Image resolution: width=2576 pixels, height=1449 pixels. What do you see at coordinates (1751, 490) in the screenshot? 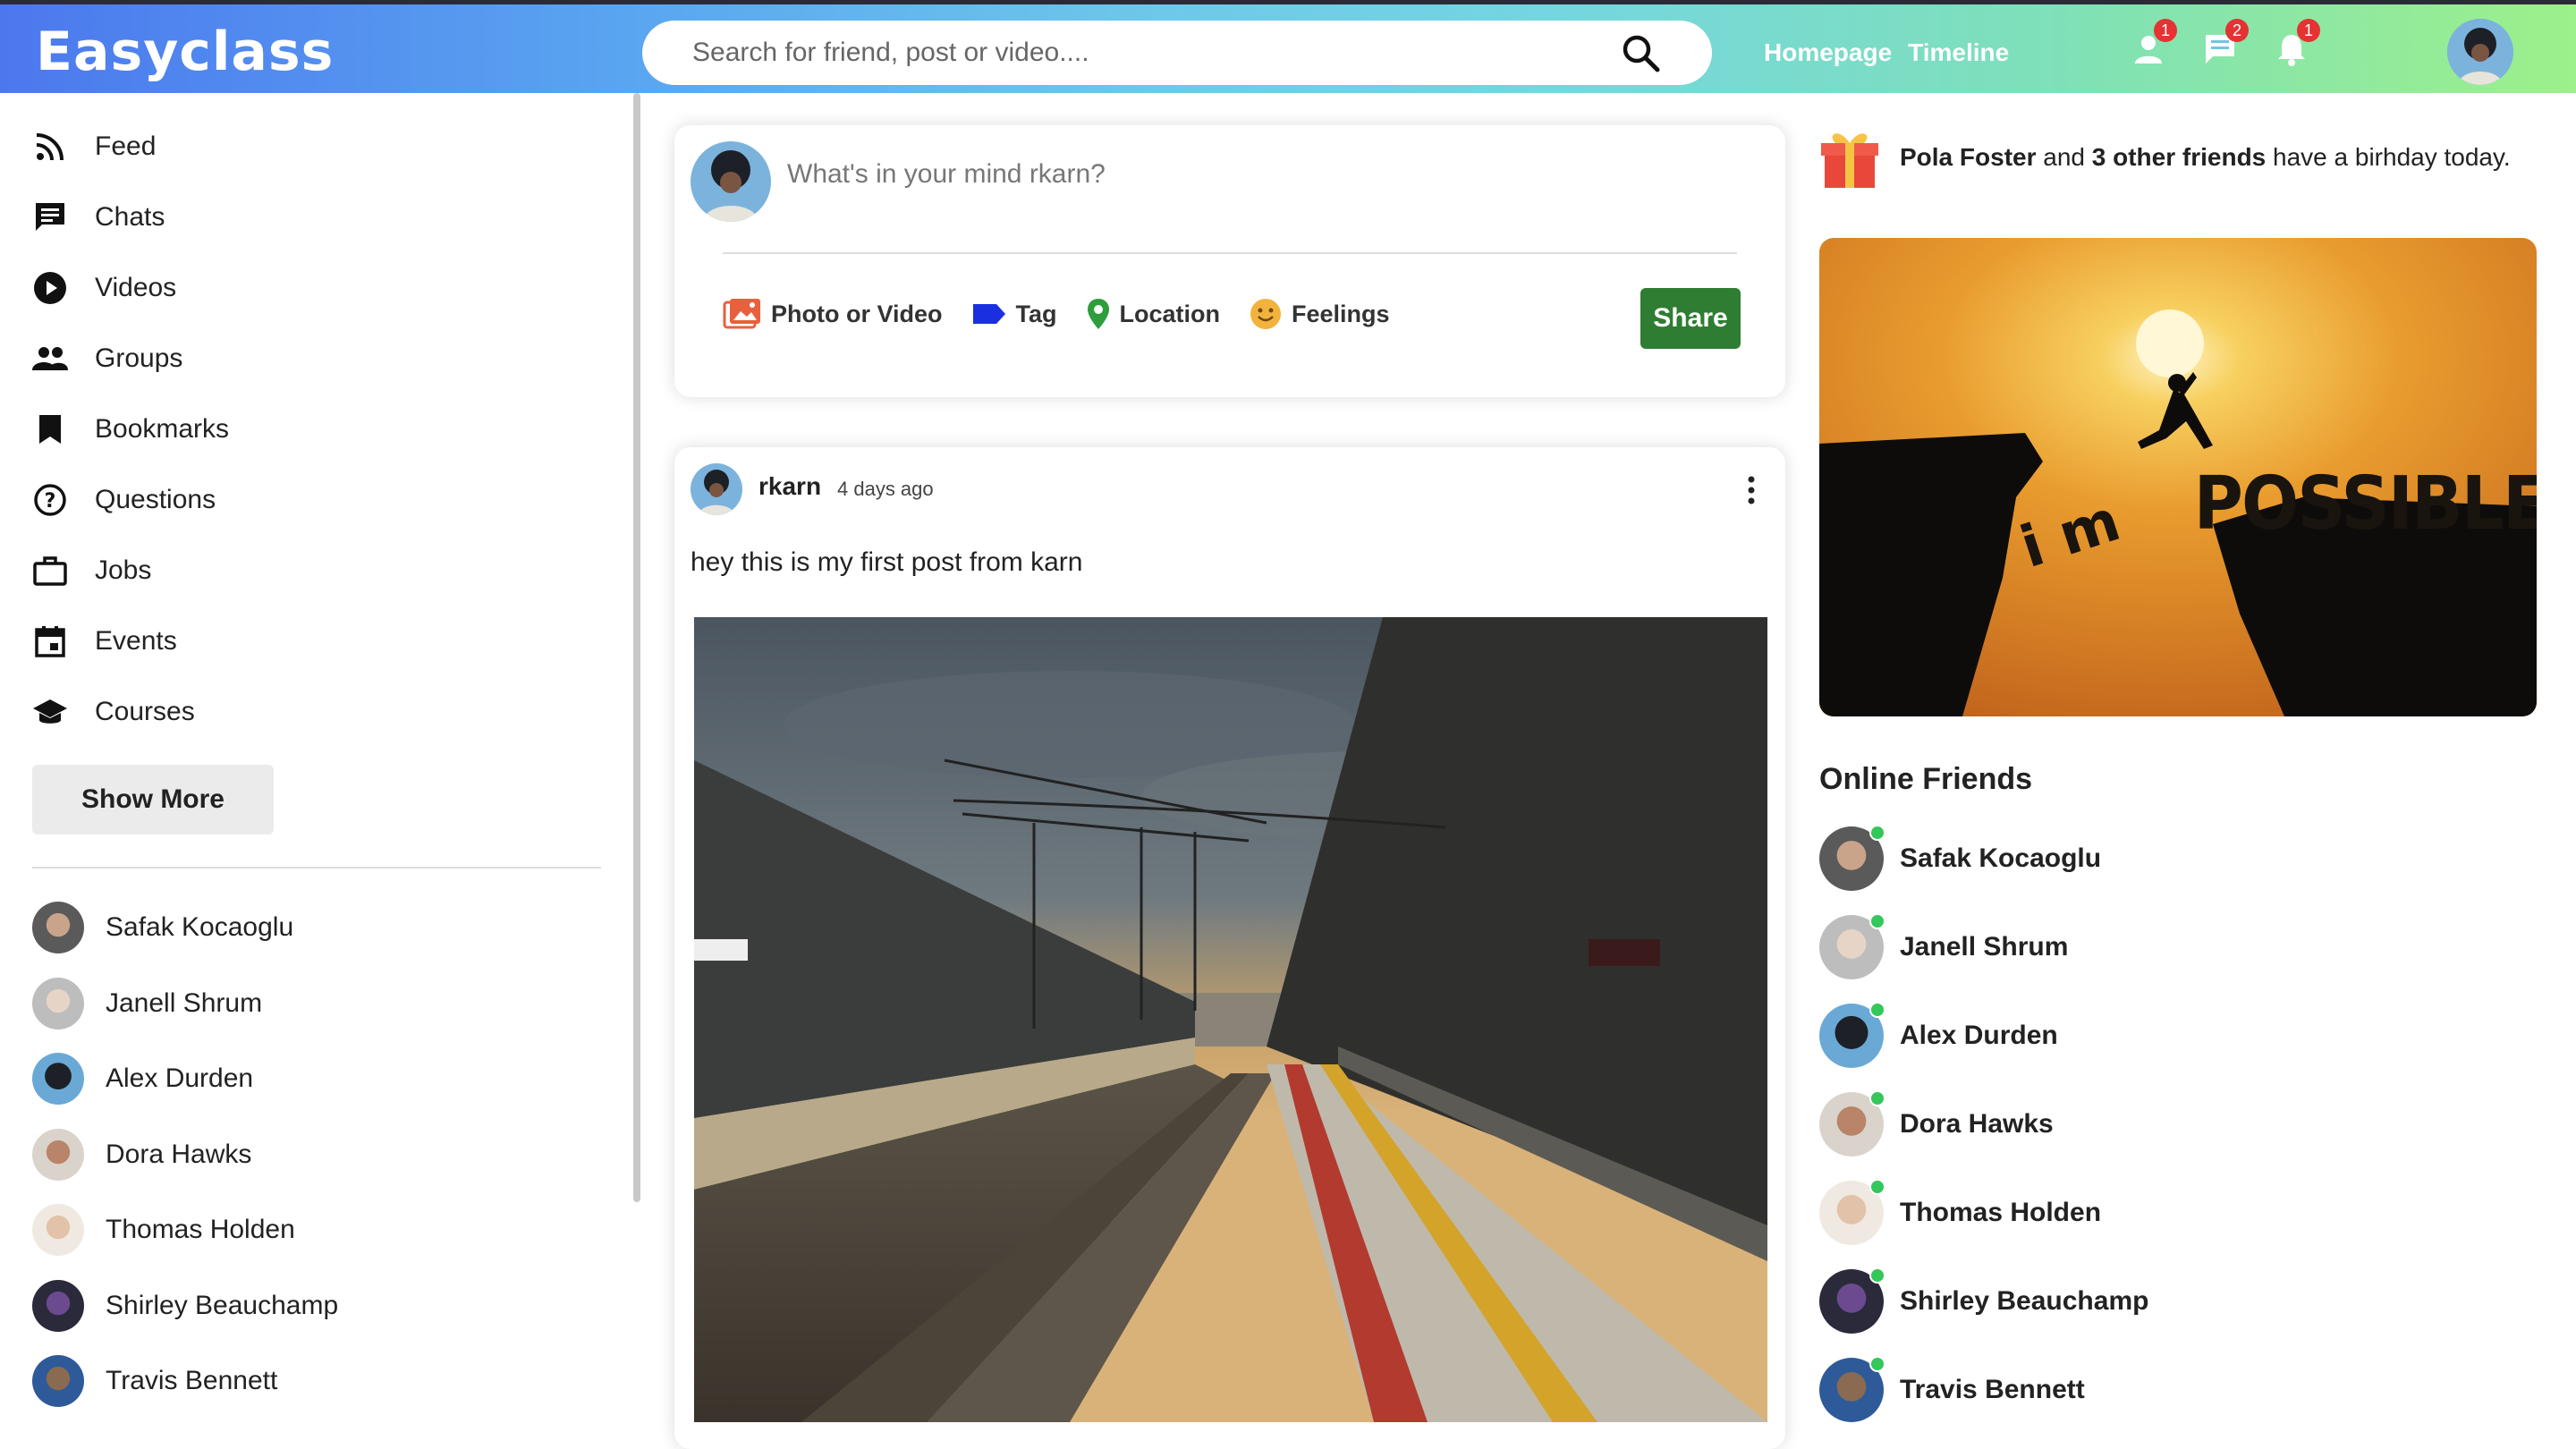
I see `more-options-icon` at bounding box center [1751, 490].